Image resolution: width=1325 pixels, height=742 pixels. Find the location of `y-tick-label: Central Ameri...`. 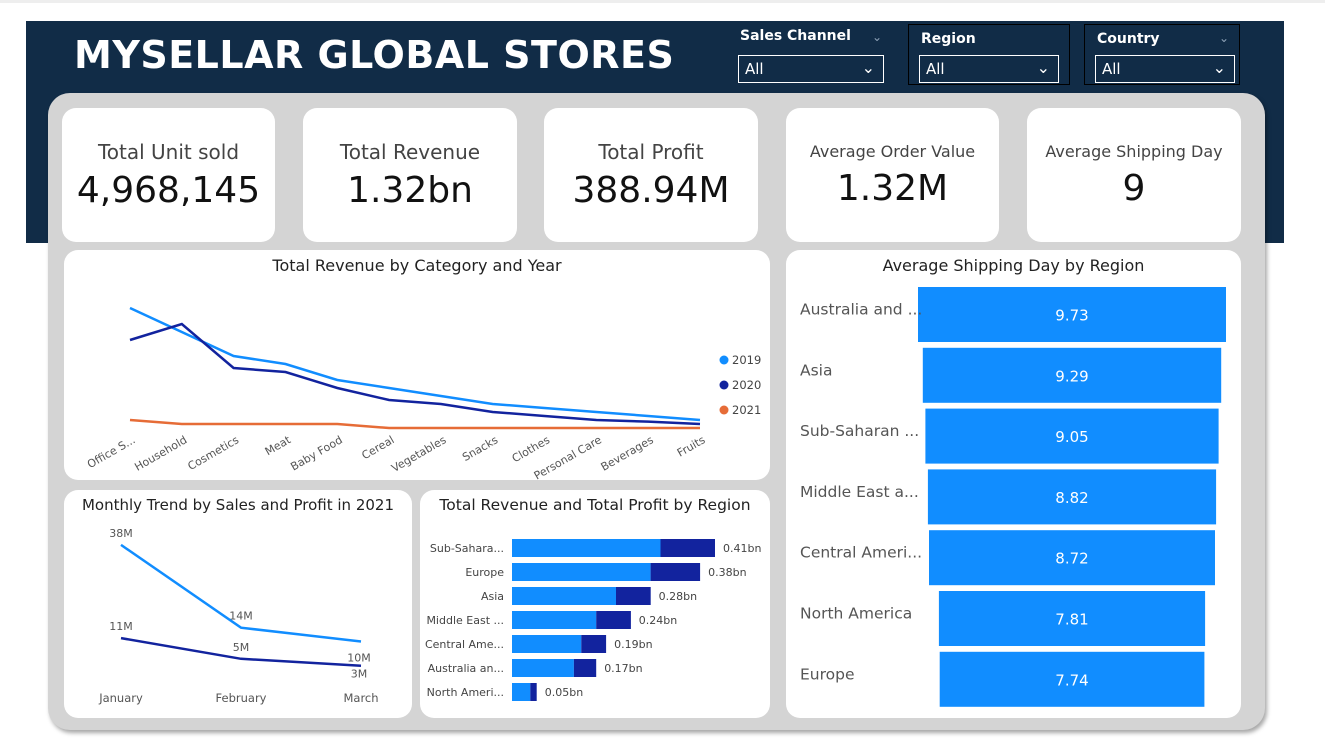

y-tick-label: Central Ameri... is located at coordinates (861, 553).